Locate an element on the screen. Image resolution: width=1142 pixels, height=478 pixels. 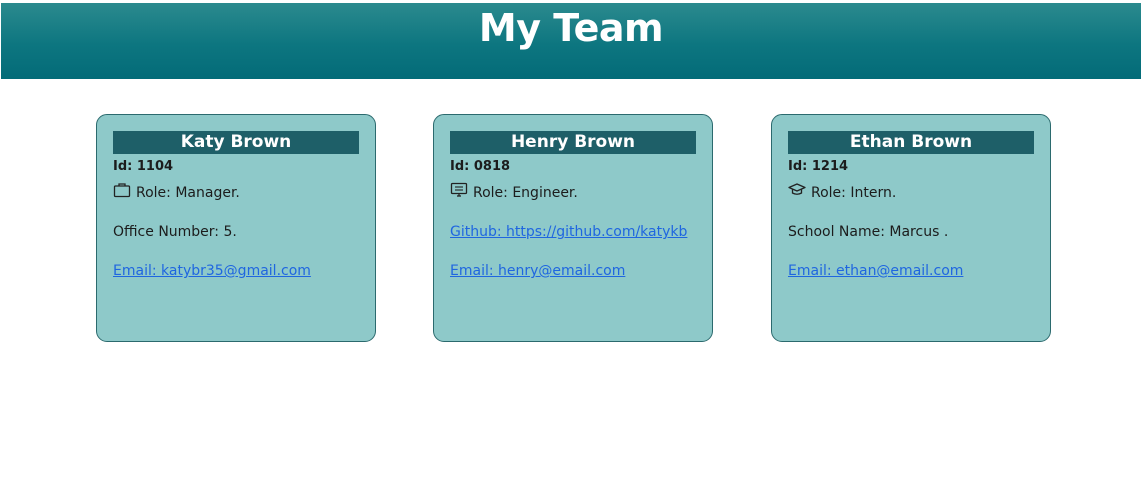
briefcase-icon is located at coordinates (122, 190).